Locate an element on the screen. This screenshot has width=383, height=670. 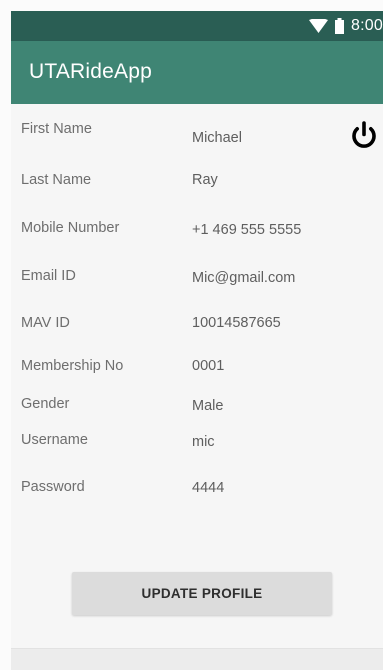
status-bar: 8:00 is located at coordinates (197, 26).